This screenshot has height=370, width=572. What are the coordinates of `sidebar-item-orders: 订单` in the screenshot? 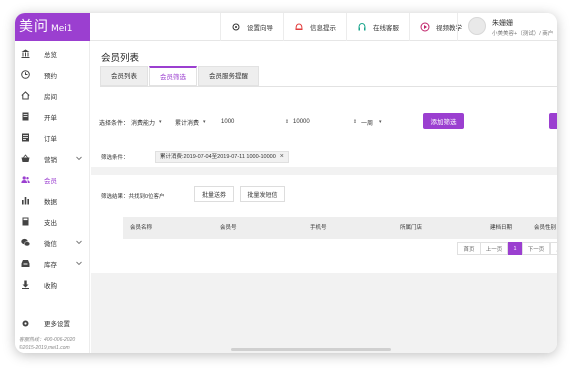 It's located at (52, 137).